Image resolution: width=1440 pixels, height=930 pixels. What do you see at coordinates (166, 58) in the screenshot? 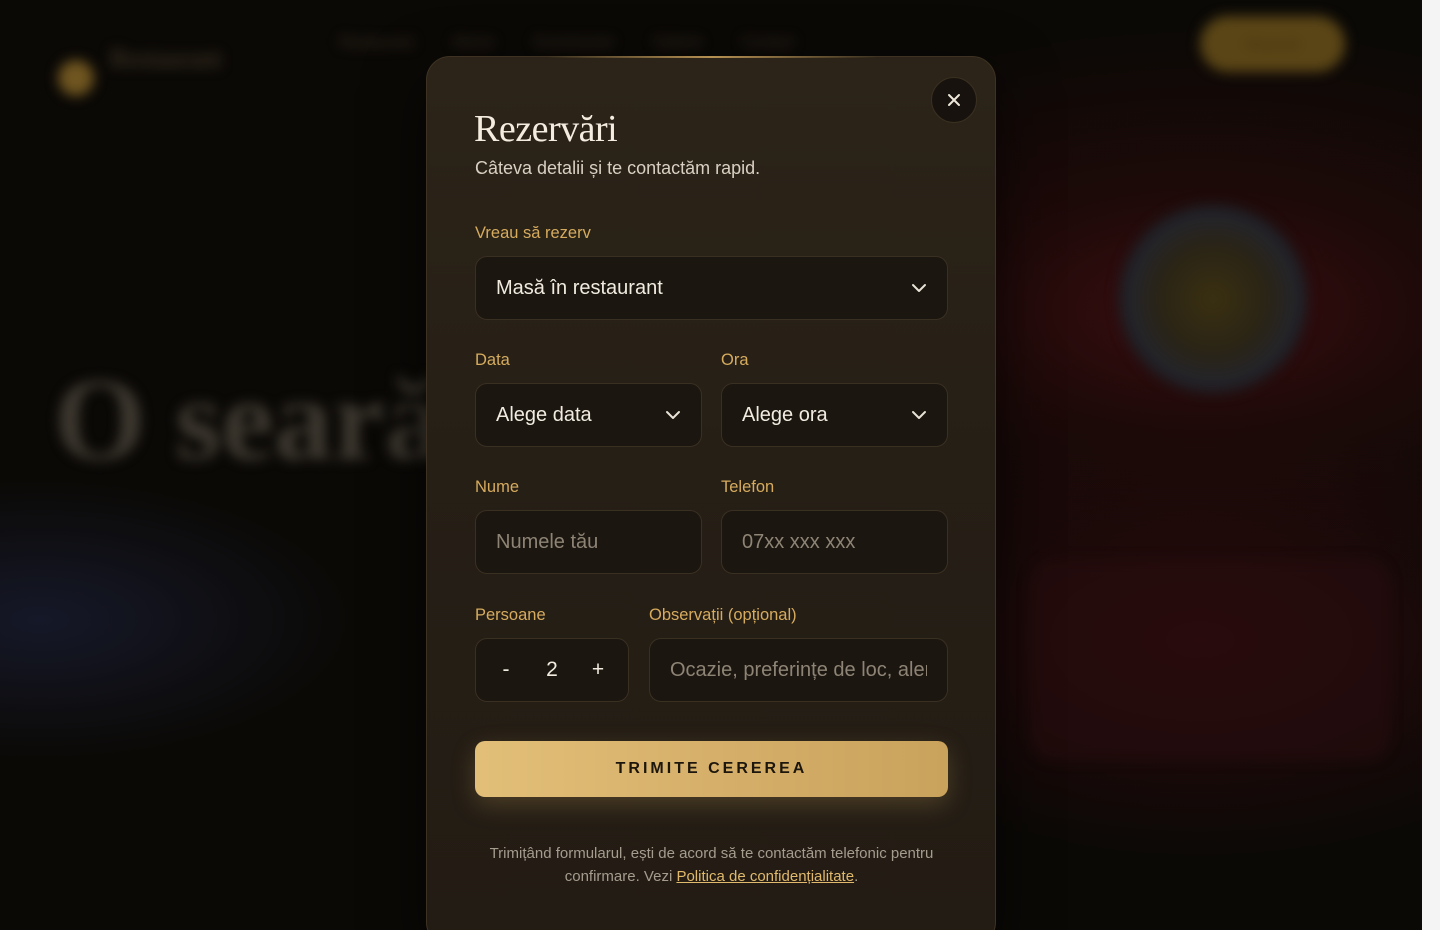
I see `bg-logo-text: Restaurant` at bounding box center [166, 58].